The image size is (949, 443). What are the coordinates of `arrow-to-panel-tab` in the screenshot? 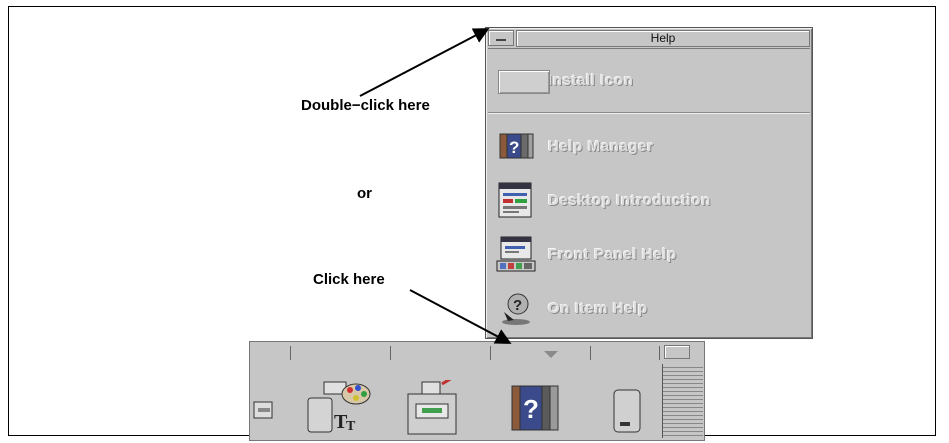 It's located at (460, 316).